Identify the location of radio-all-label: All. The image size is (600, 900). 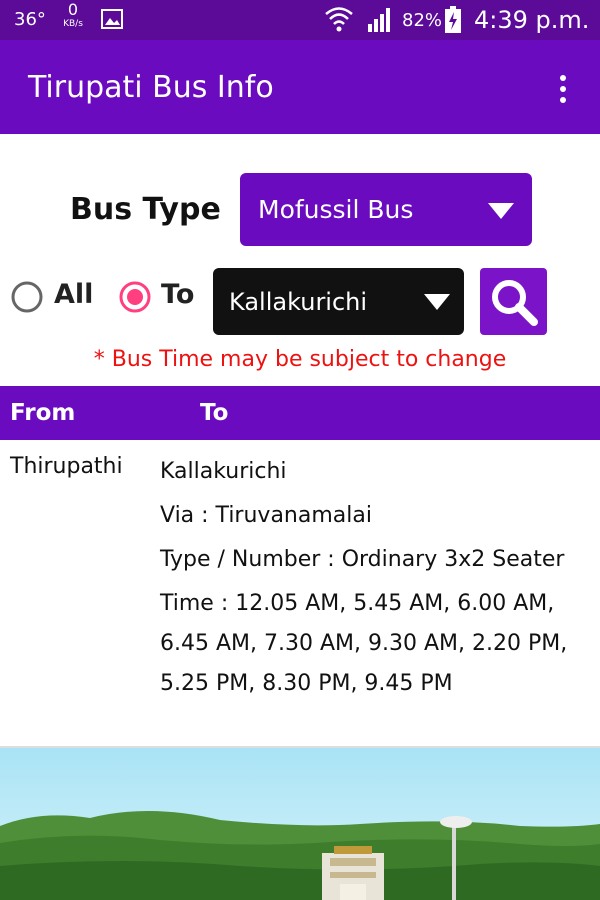
(73, 294).